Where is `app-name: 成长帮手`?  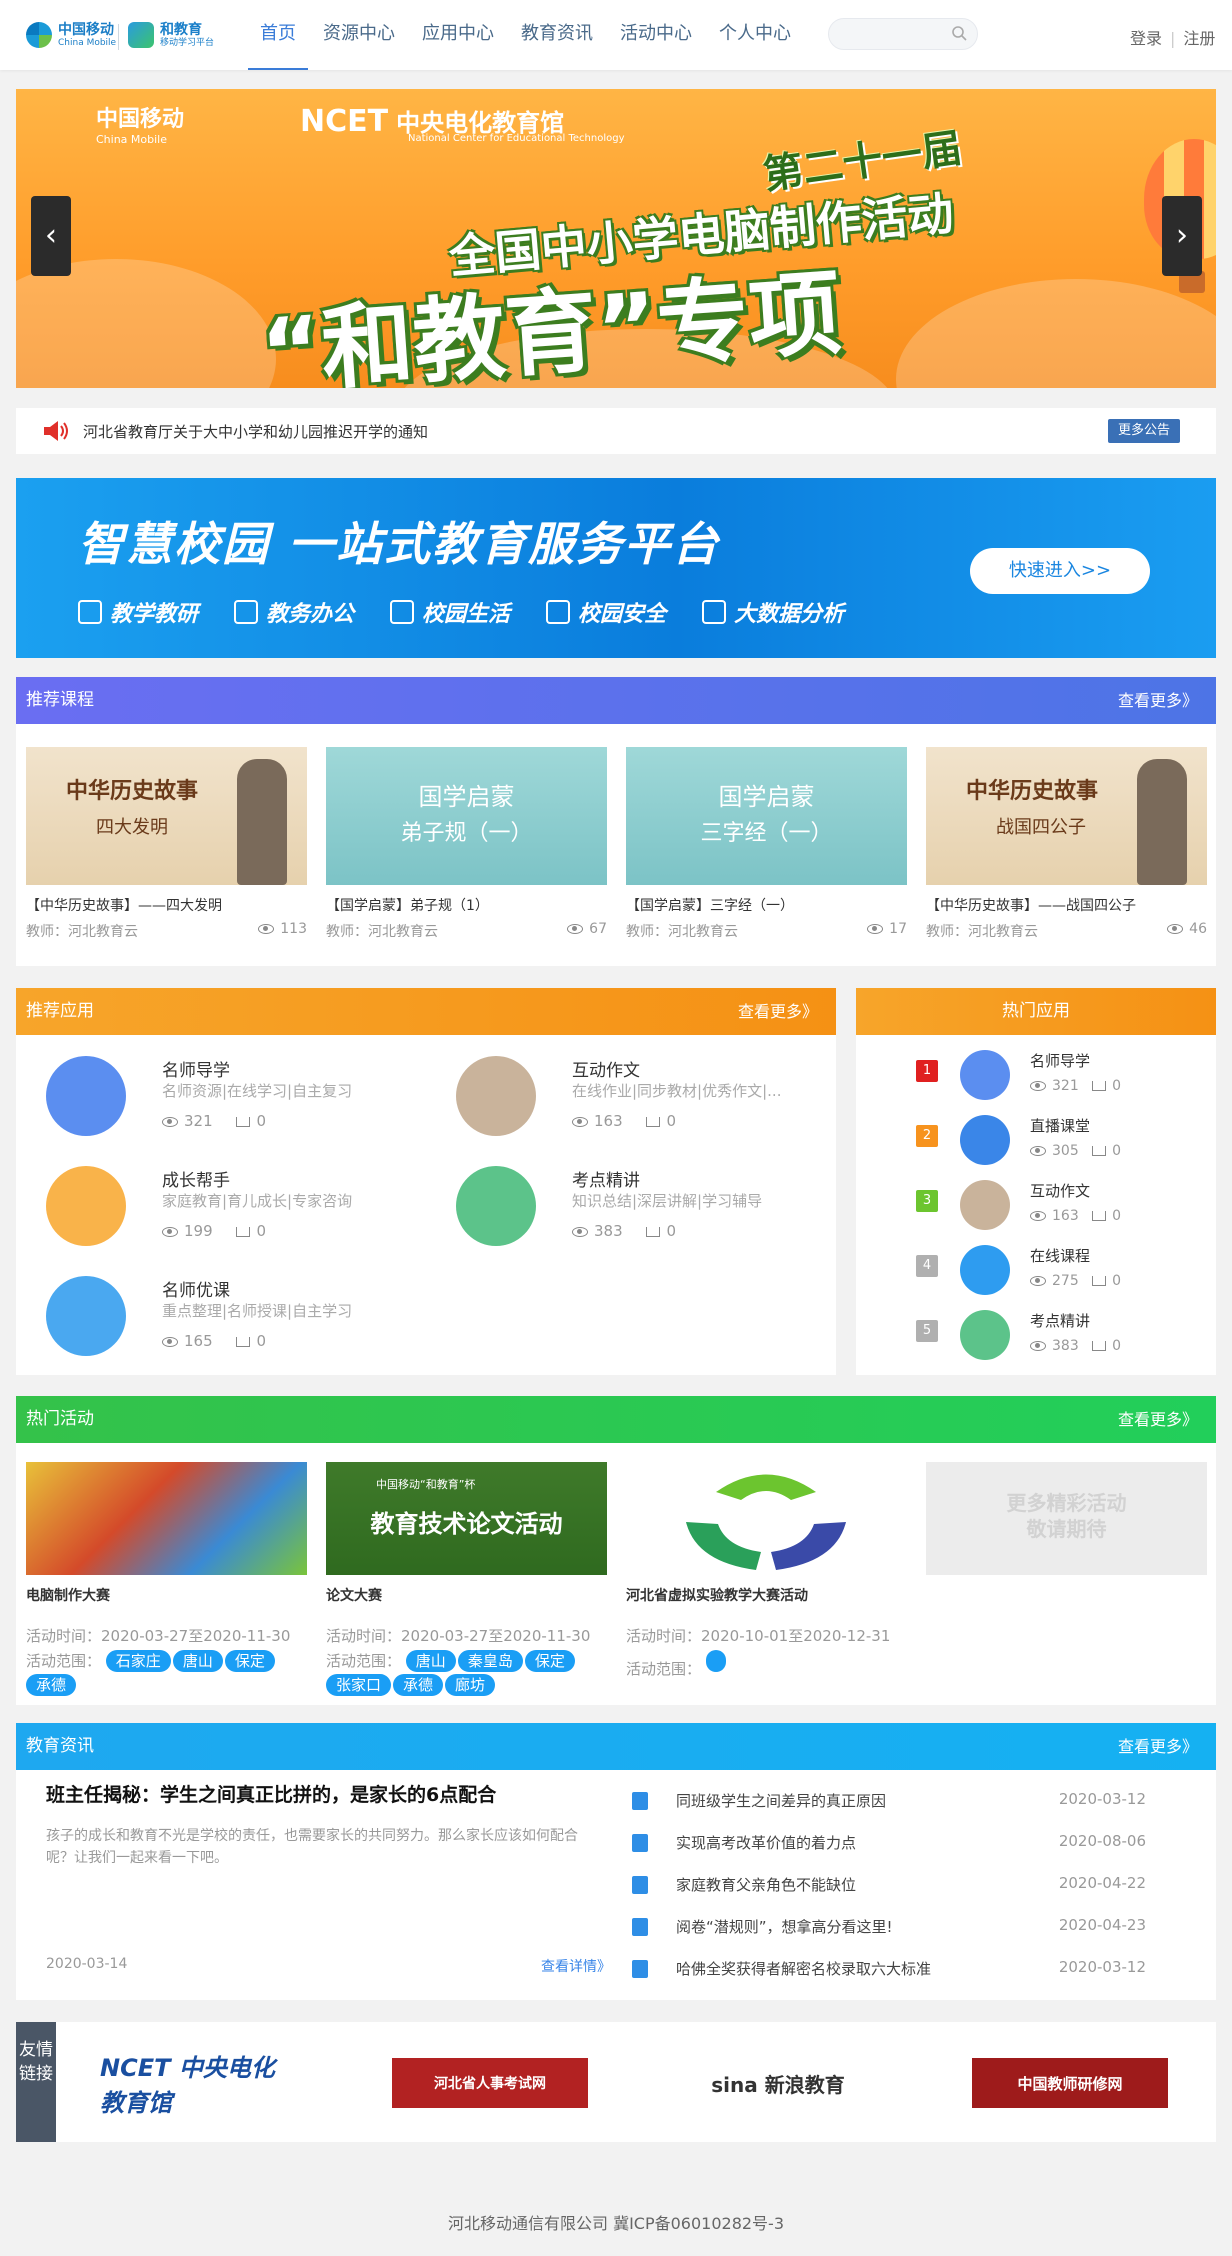
app-name: 成长帮手 is located at coordinates (196, 1178).